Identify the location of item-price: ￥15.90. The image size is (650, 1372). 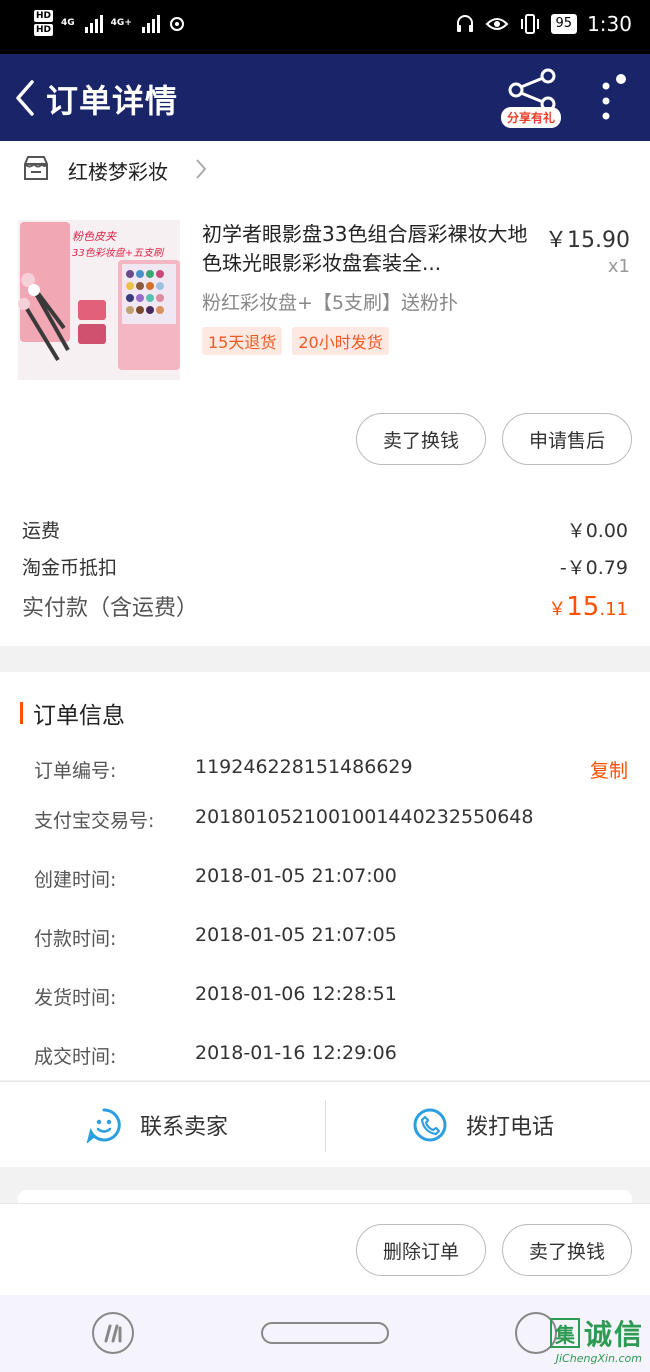
(587, 240).